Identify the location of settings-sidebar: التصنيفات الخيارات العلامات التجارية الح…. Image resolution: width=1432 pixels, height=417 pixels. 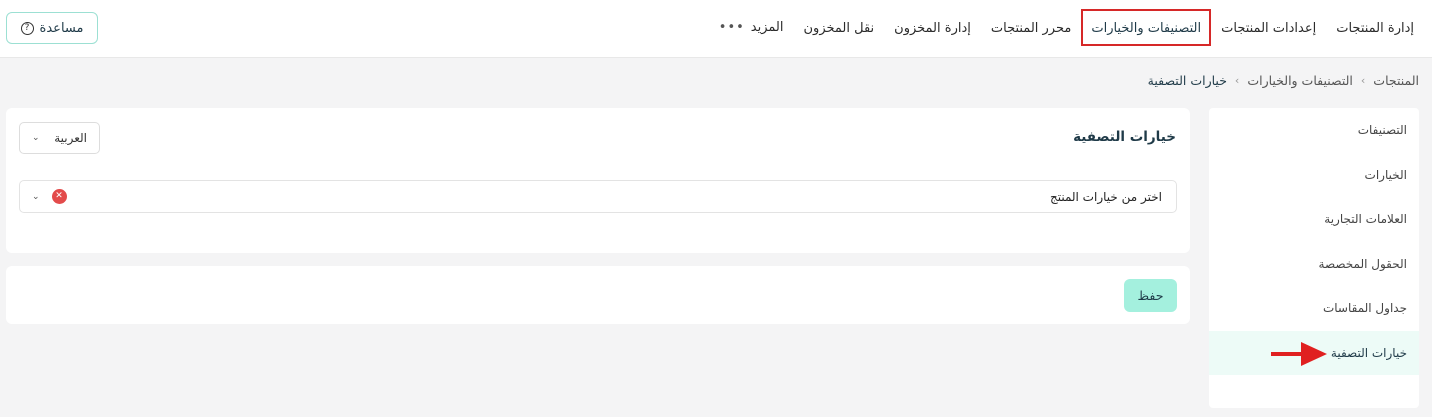
(1314, 258).